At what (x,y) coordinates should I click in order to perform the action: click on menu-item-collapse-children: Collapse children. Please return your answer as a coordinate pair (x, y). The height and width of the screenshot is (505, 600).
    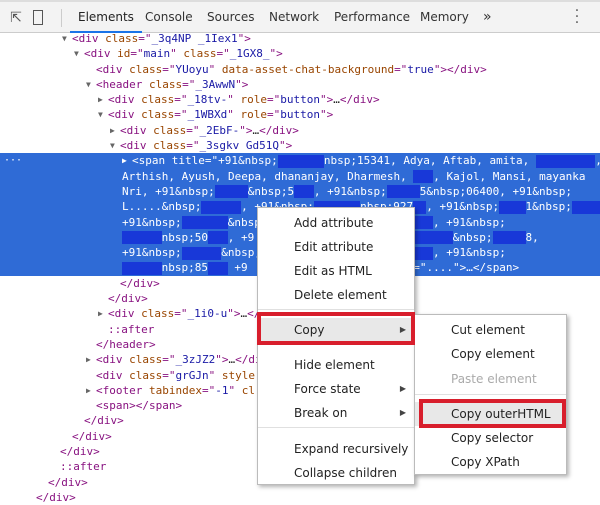
    Looking at the image, I should click on (336, 473).